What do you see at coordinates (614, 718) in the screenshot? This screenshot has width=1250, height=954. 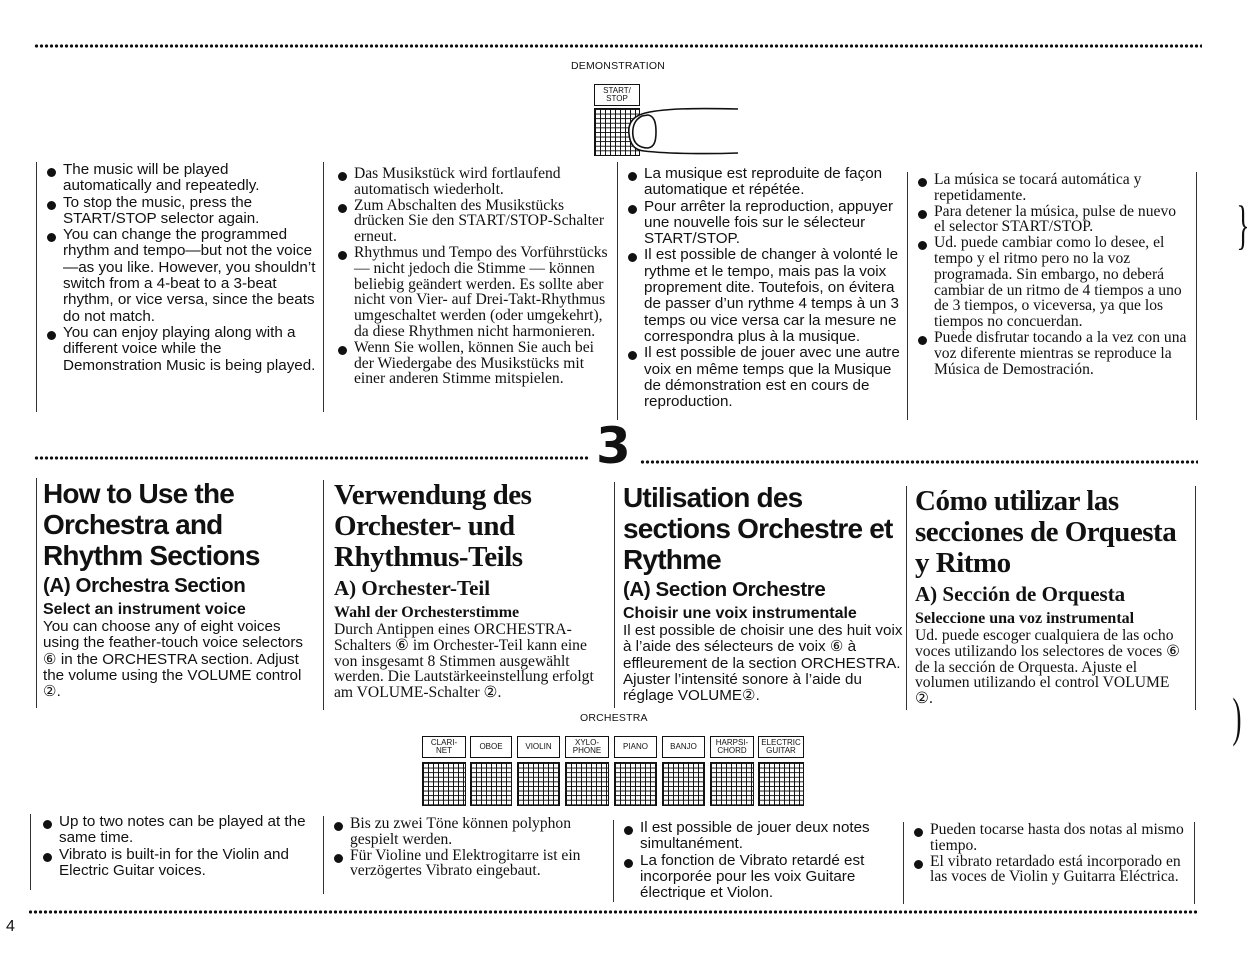 I see `orchestra-caption: ORCHESTRA` at bounding box center [614, 718].